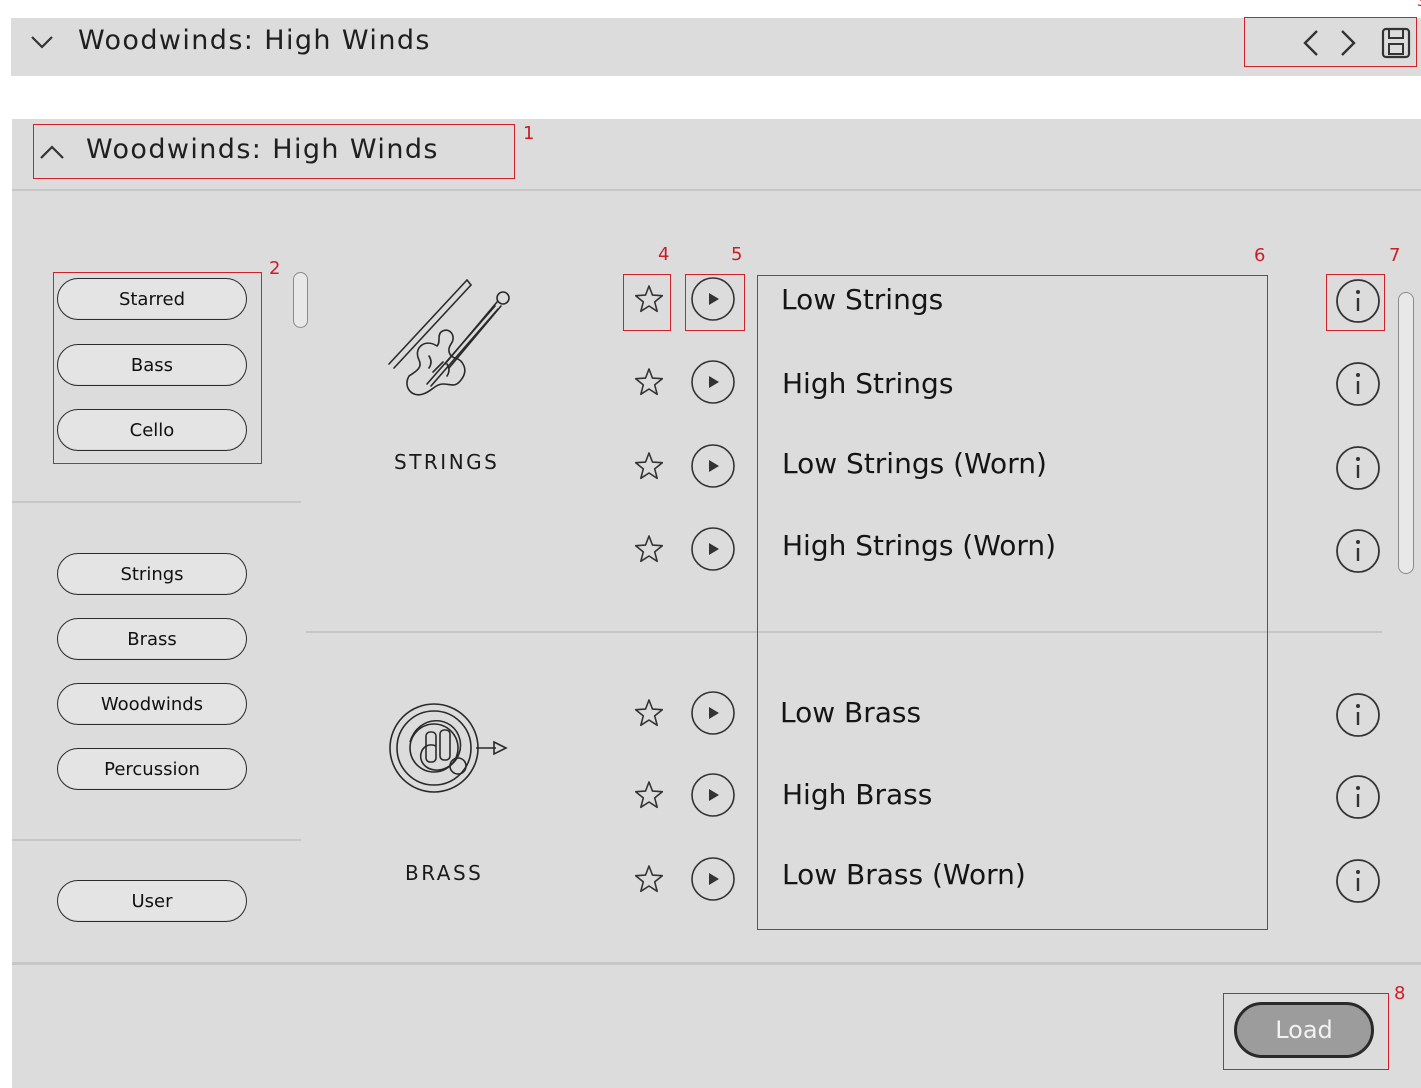  Describe the element at coordinates (152, 704) in the screenshot. I see `category-pill-woodwinds: Woodwinds` at that location.